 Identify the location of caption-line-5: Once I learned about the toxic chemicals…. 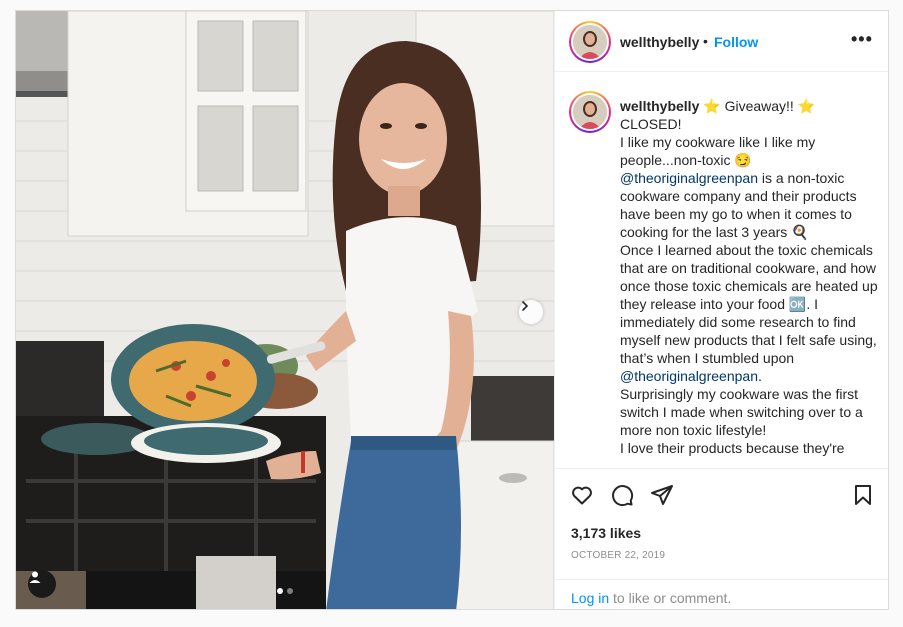
(749, 277).